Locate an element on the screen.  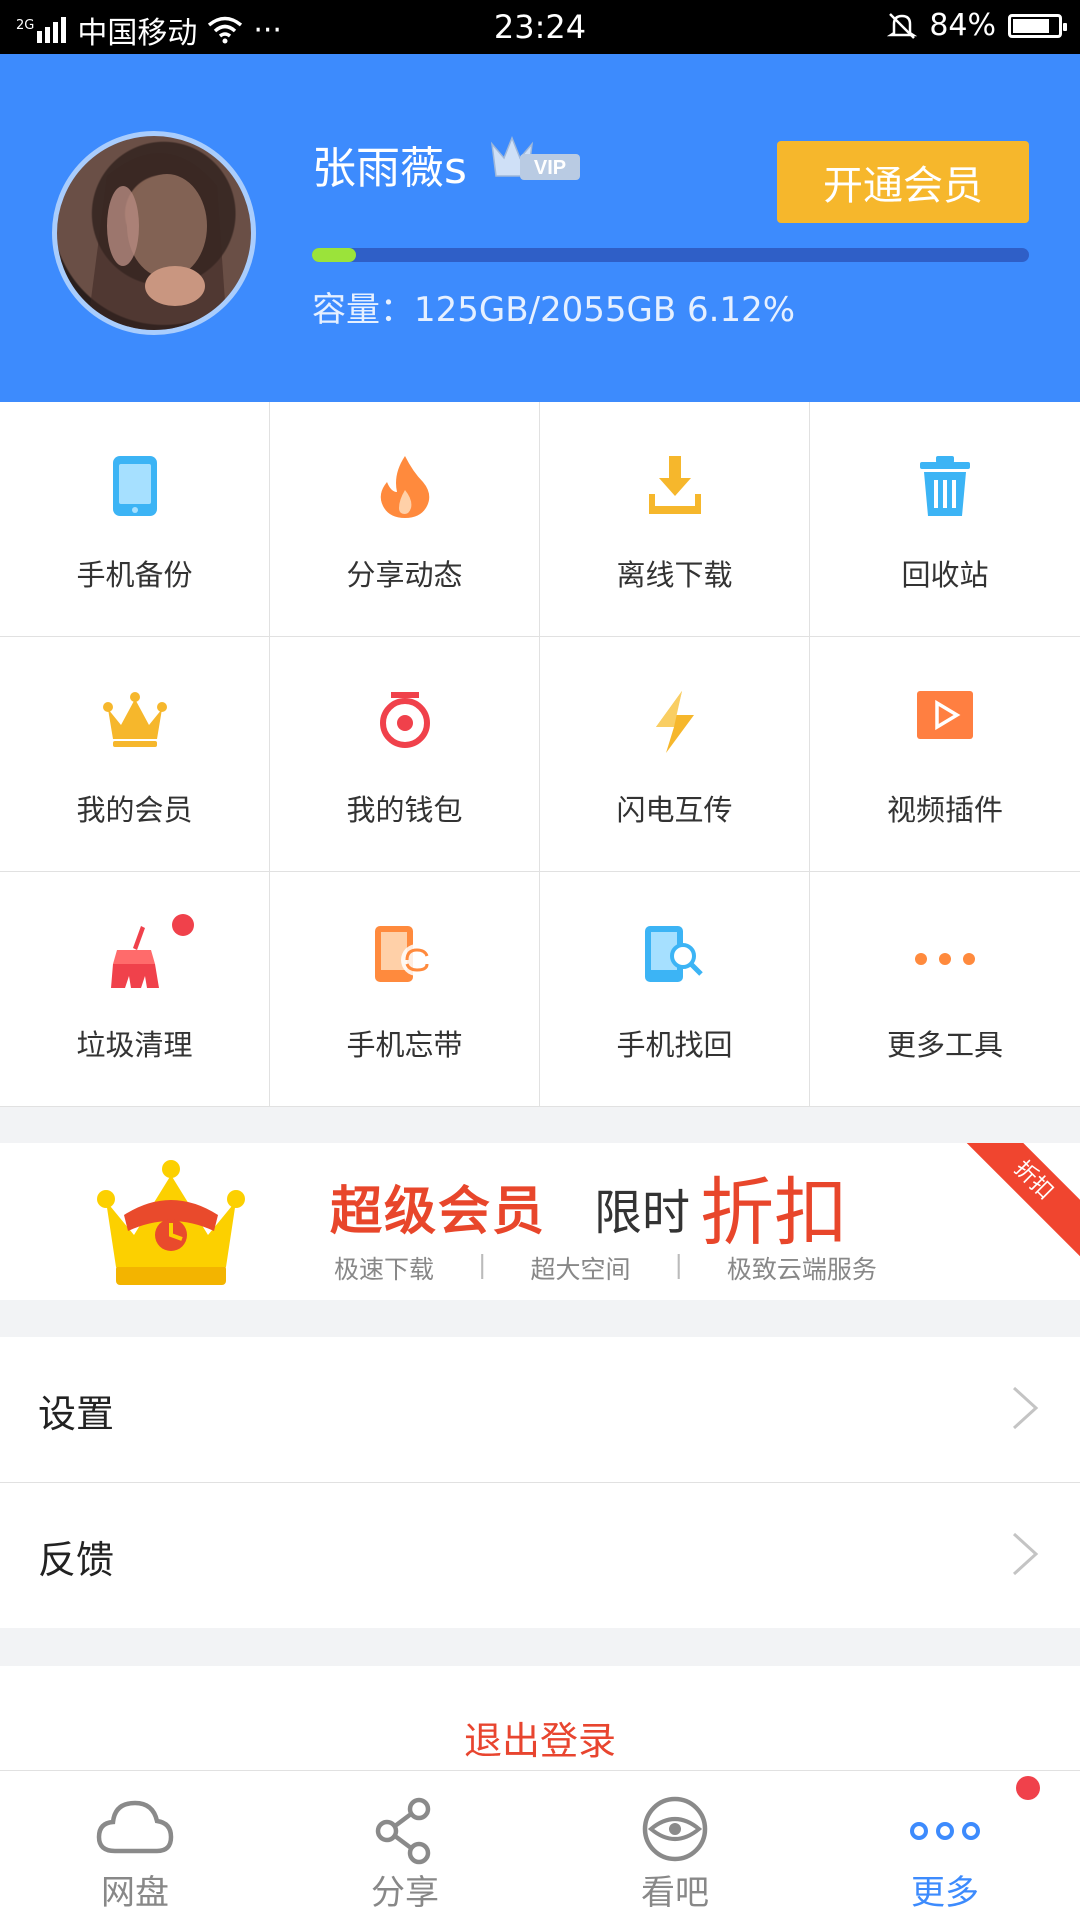
status-bar: 2G 中国移动 ··· 23:24 84% is located at coordinates (540, 27).